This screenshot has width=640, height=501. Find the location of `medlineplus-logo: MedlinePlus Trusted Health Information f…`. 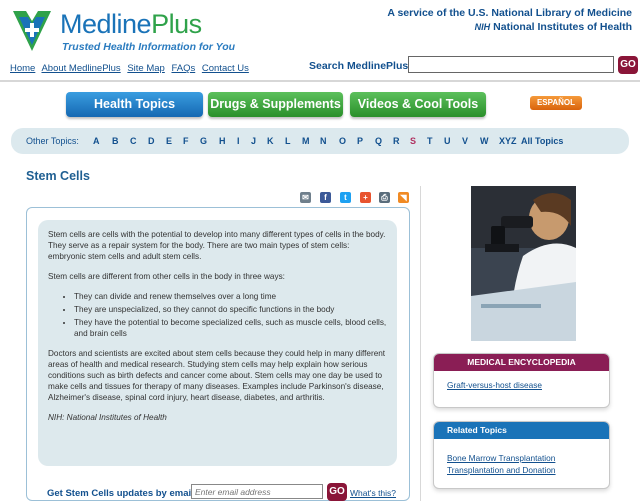

medlineplus-logo: MedlinePlus Trusted Health Information f… is located at coordinates (125, 33).